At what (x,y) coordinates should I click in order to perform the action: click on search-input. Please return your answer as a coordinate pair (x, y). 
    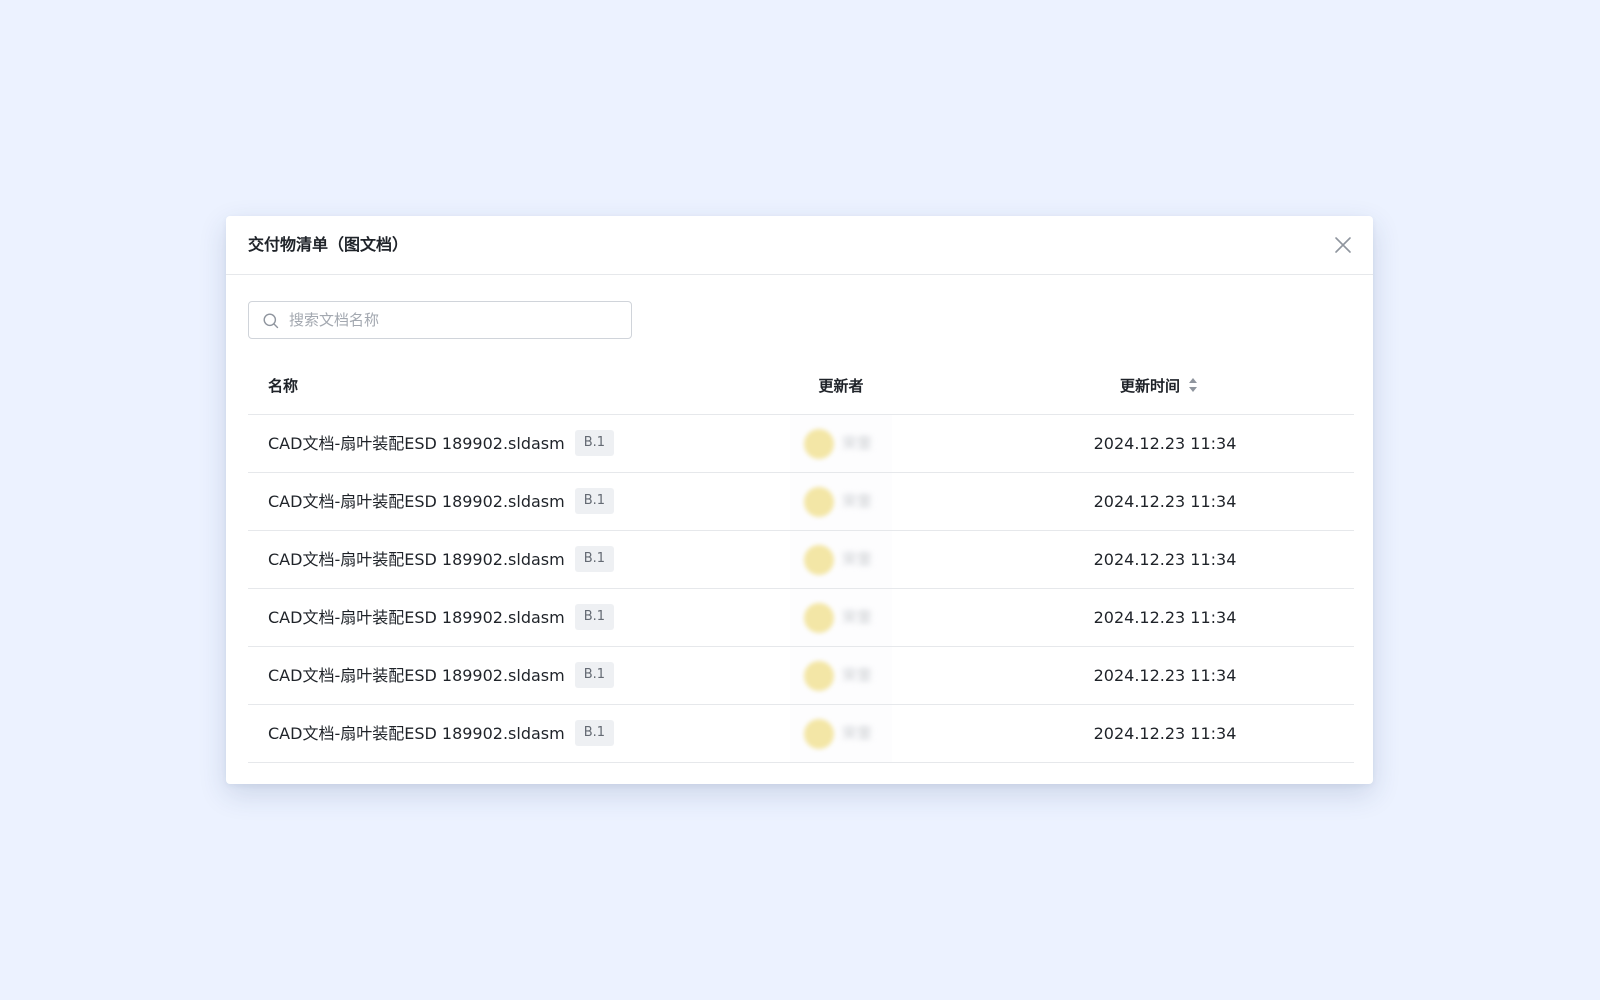
    Looking at the image, I should click on (454, 320).